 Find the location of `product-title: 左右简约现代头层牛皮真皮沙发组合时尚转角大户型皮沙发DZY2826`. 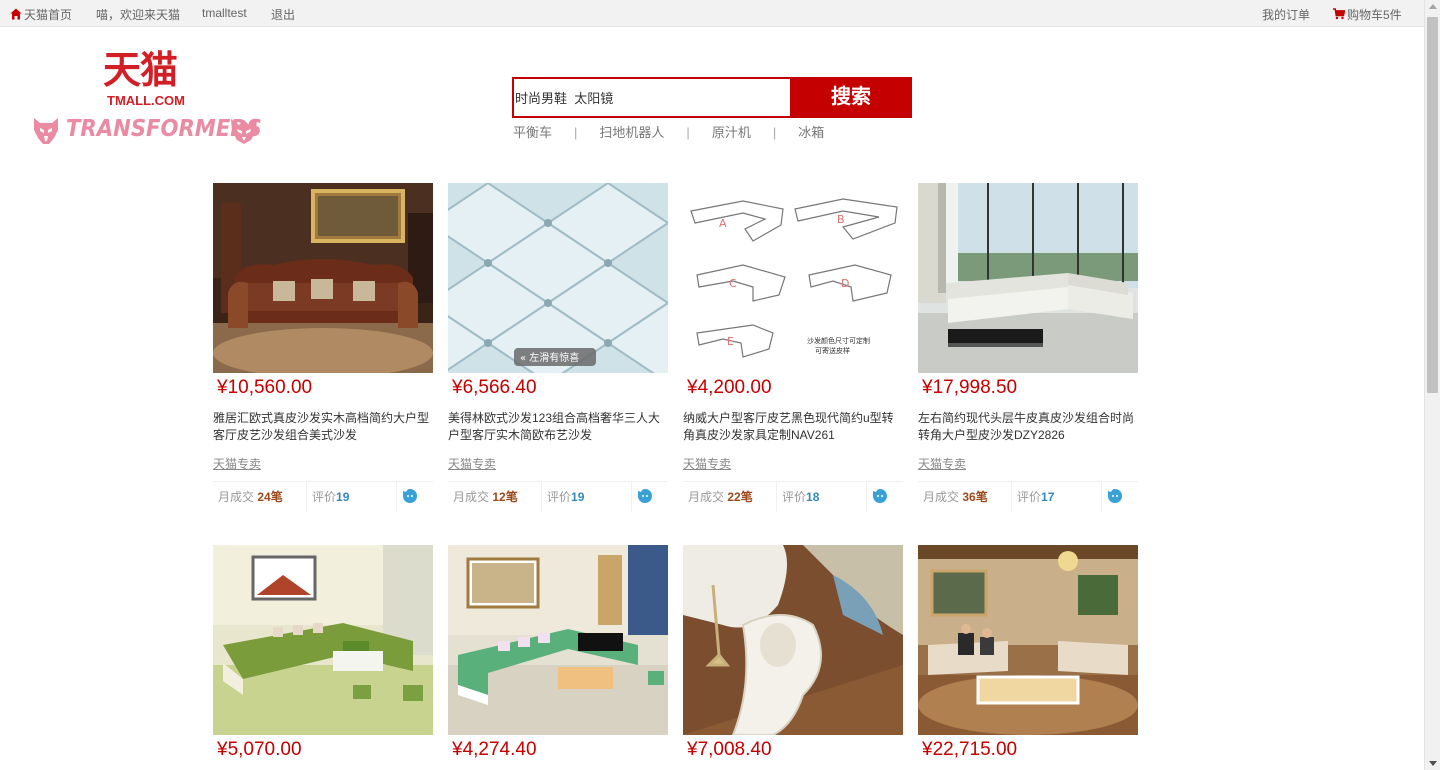

product-title: 左右简约现代头层牛皮真皮沙发组合时尚转角大户型皮沙发DZY2826 is located at coordinates (1028, 427).